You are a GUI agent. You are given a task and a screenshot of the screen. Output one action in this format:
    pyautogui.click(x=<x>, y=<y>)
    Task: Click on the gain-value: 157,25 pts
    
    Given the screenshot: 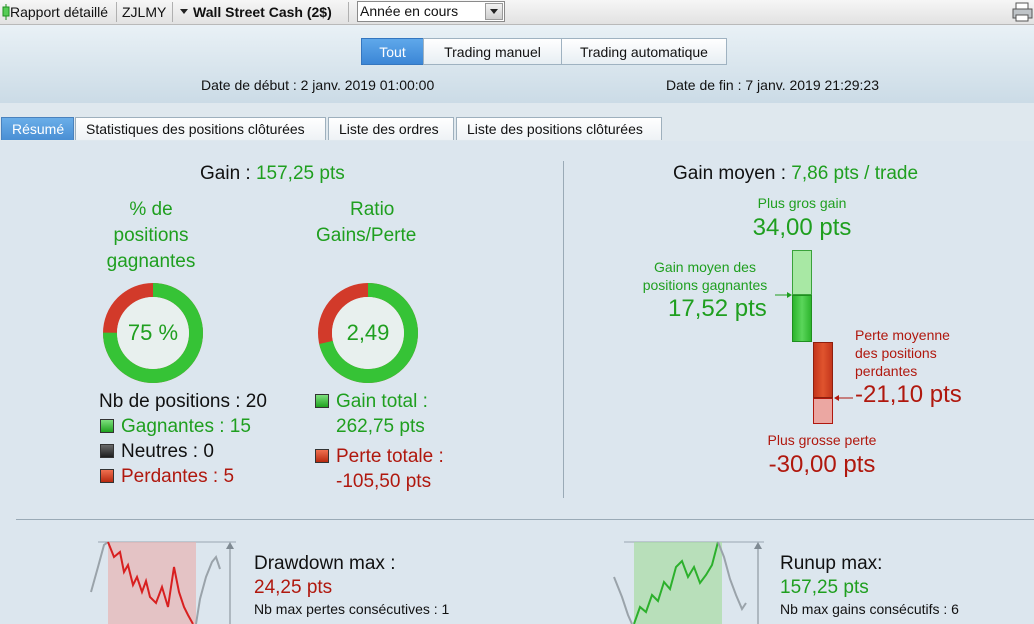 What is the action you would take?
    pyautogui.click(x=300, y=173)
    